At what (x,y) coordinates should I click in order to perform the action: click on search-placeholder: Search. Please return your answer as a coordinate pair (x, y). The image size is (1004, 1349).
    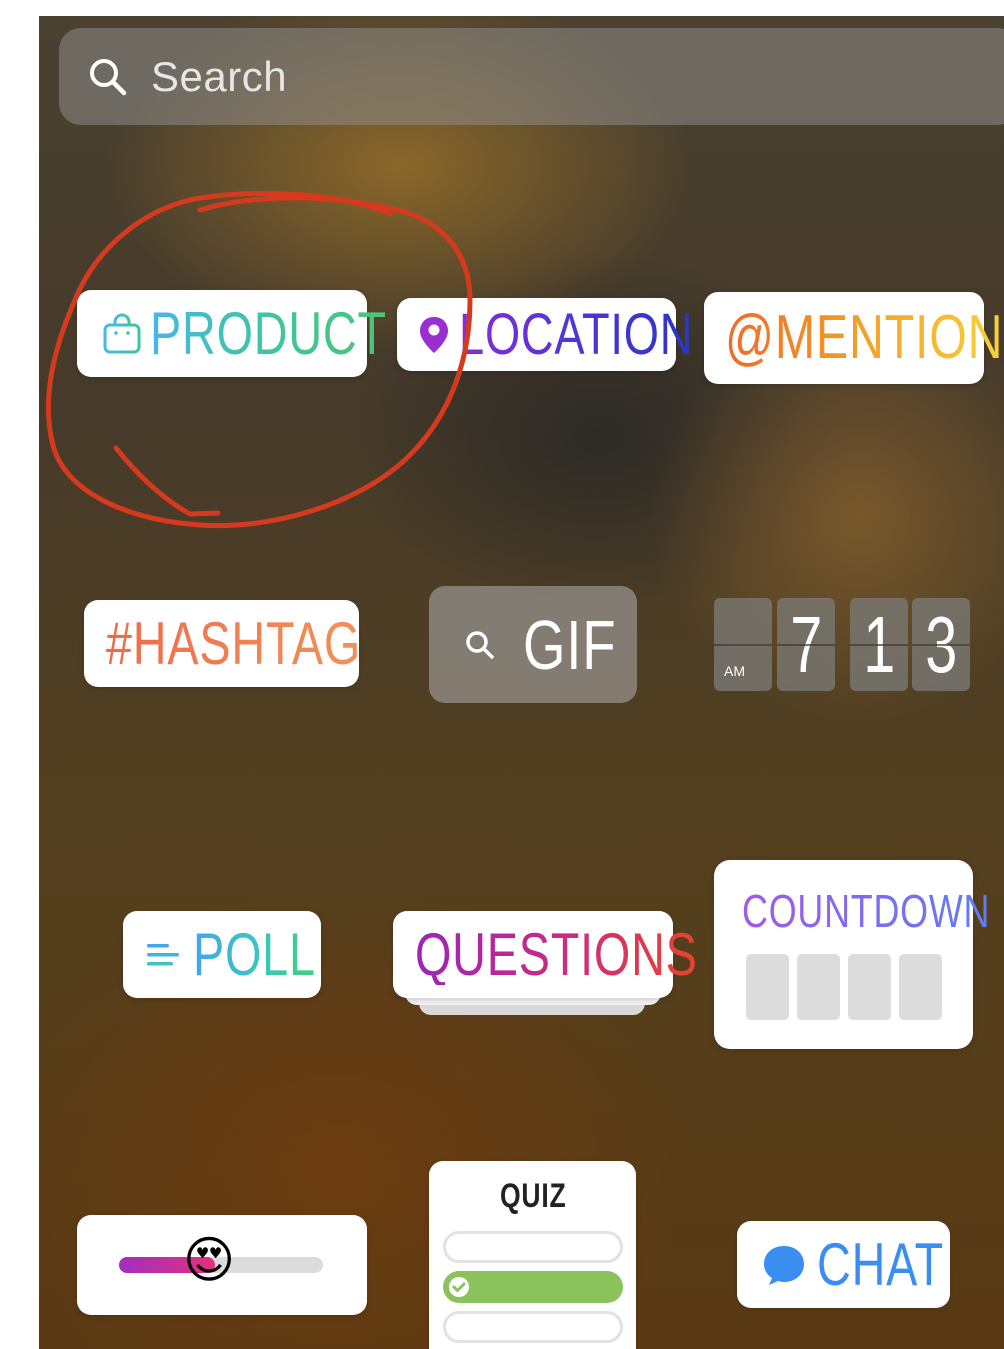
    Looking at the image, I should click on (219, 76).